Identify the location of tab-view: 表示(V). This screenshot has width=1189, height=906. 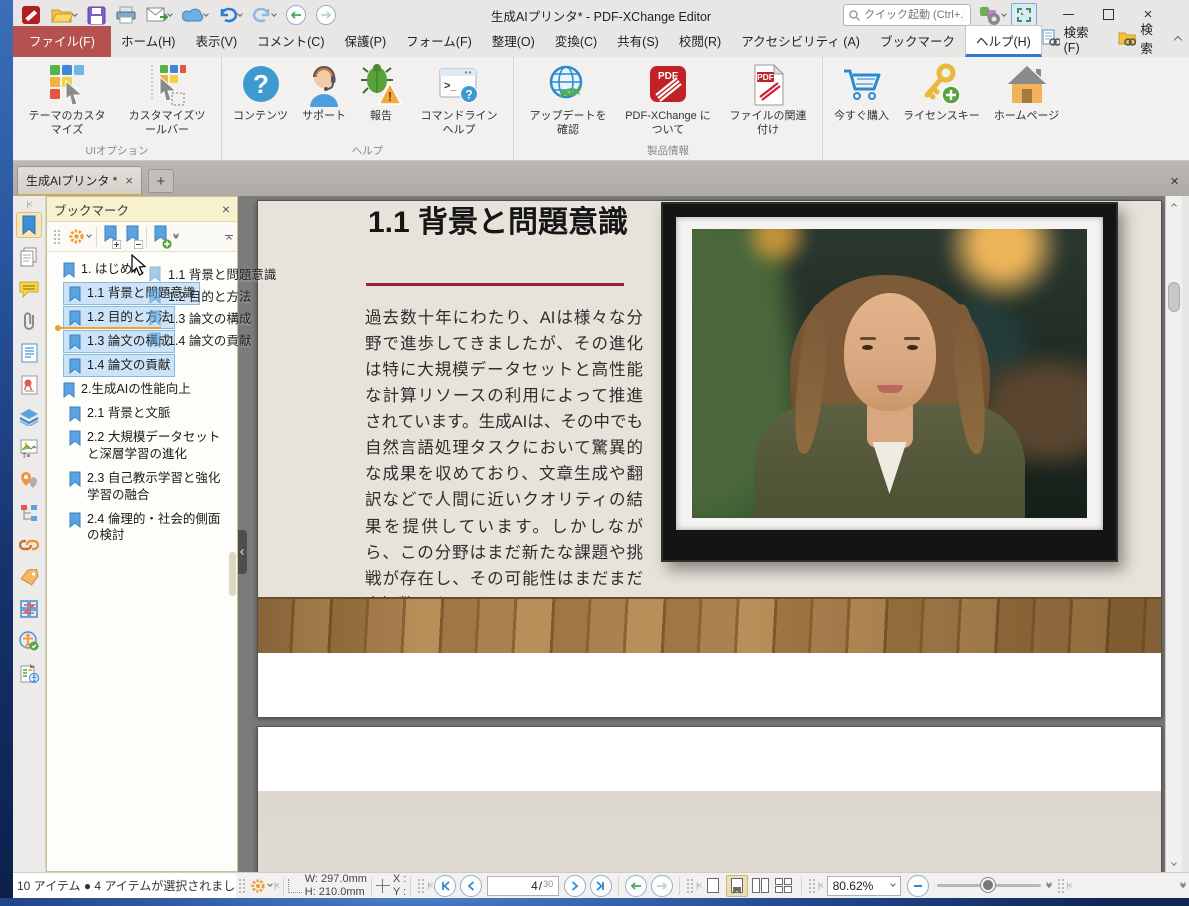
(216, 41).